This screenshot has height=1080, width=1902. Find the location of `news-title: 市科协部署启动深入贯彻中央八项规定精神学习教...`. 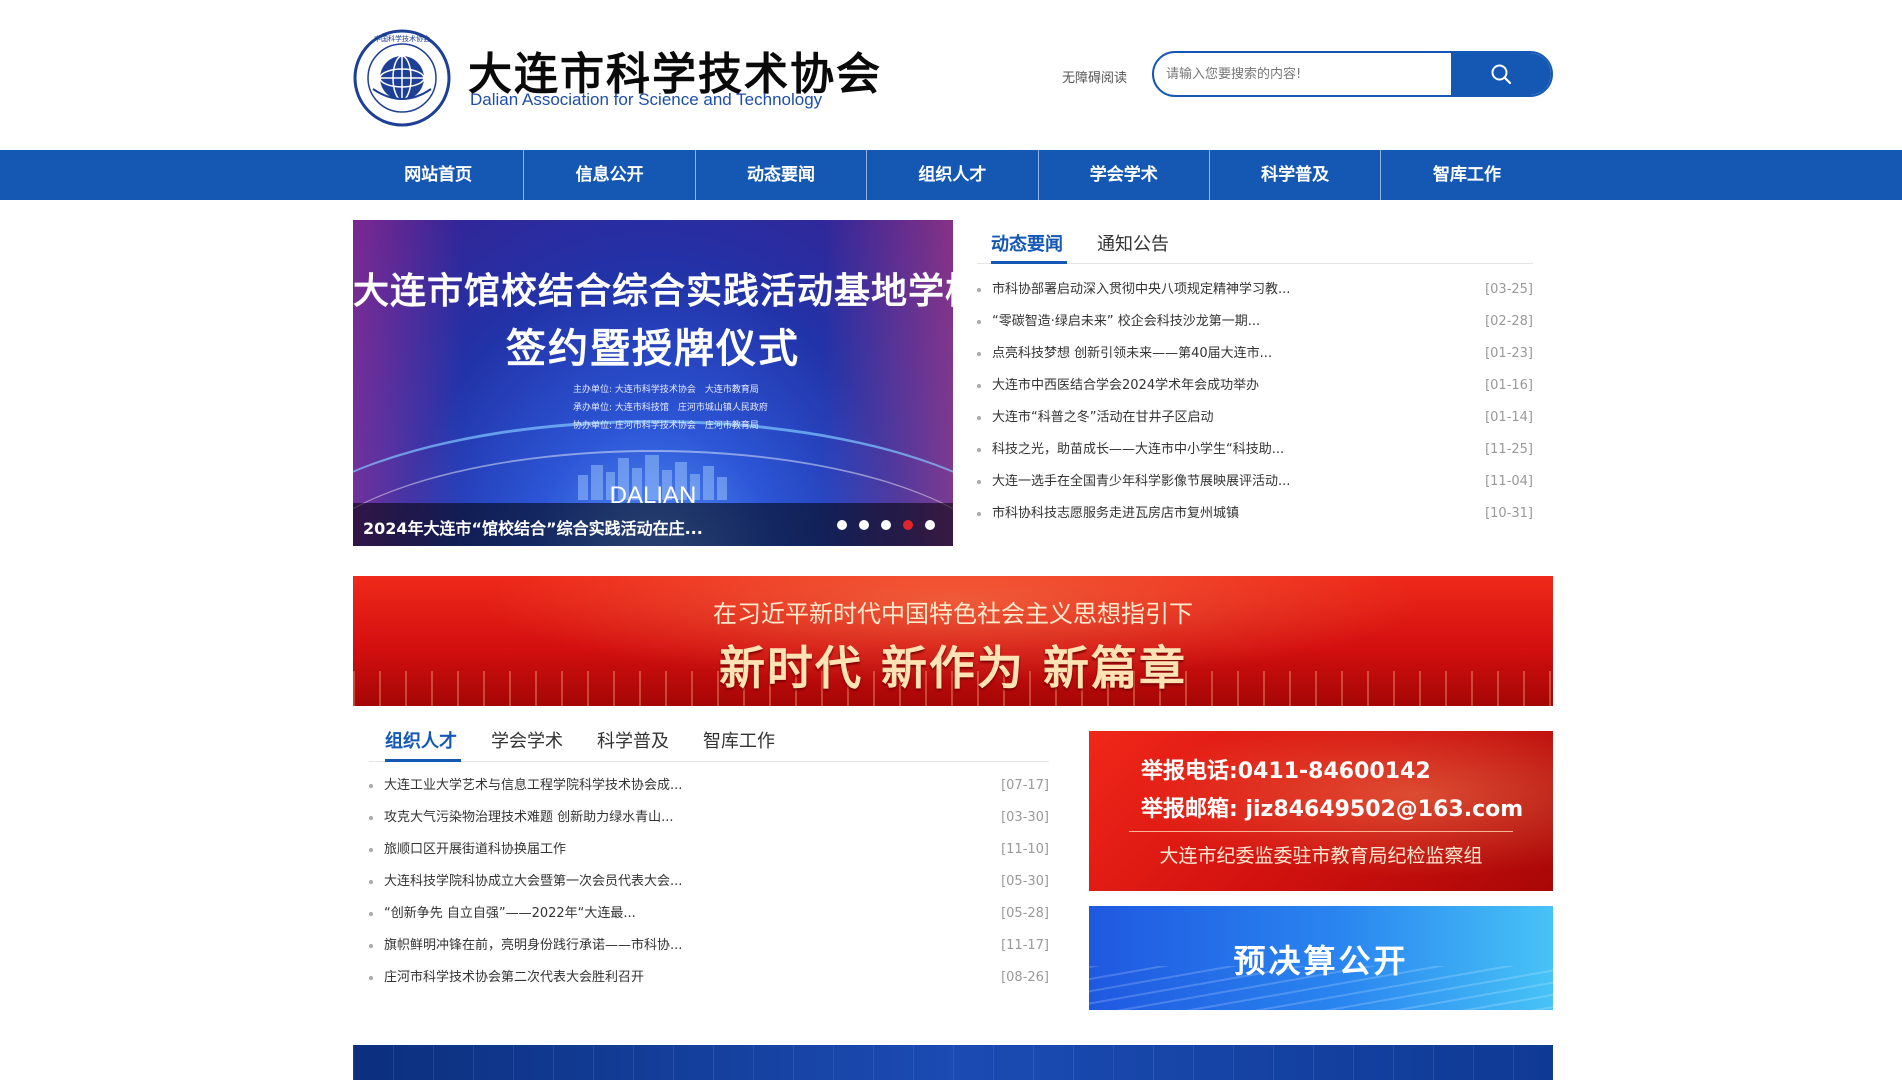

news-title: 市科协部署启动深入贯彻中央八项规定精神学习教... is located at coordinates (1141, 290).